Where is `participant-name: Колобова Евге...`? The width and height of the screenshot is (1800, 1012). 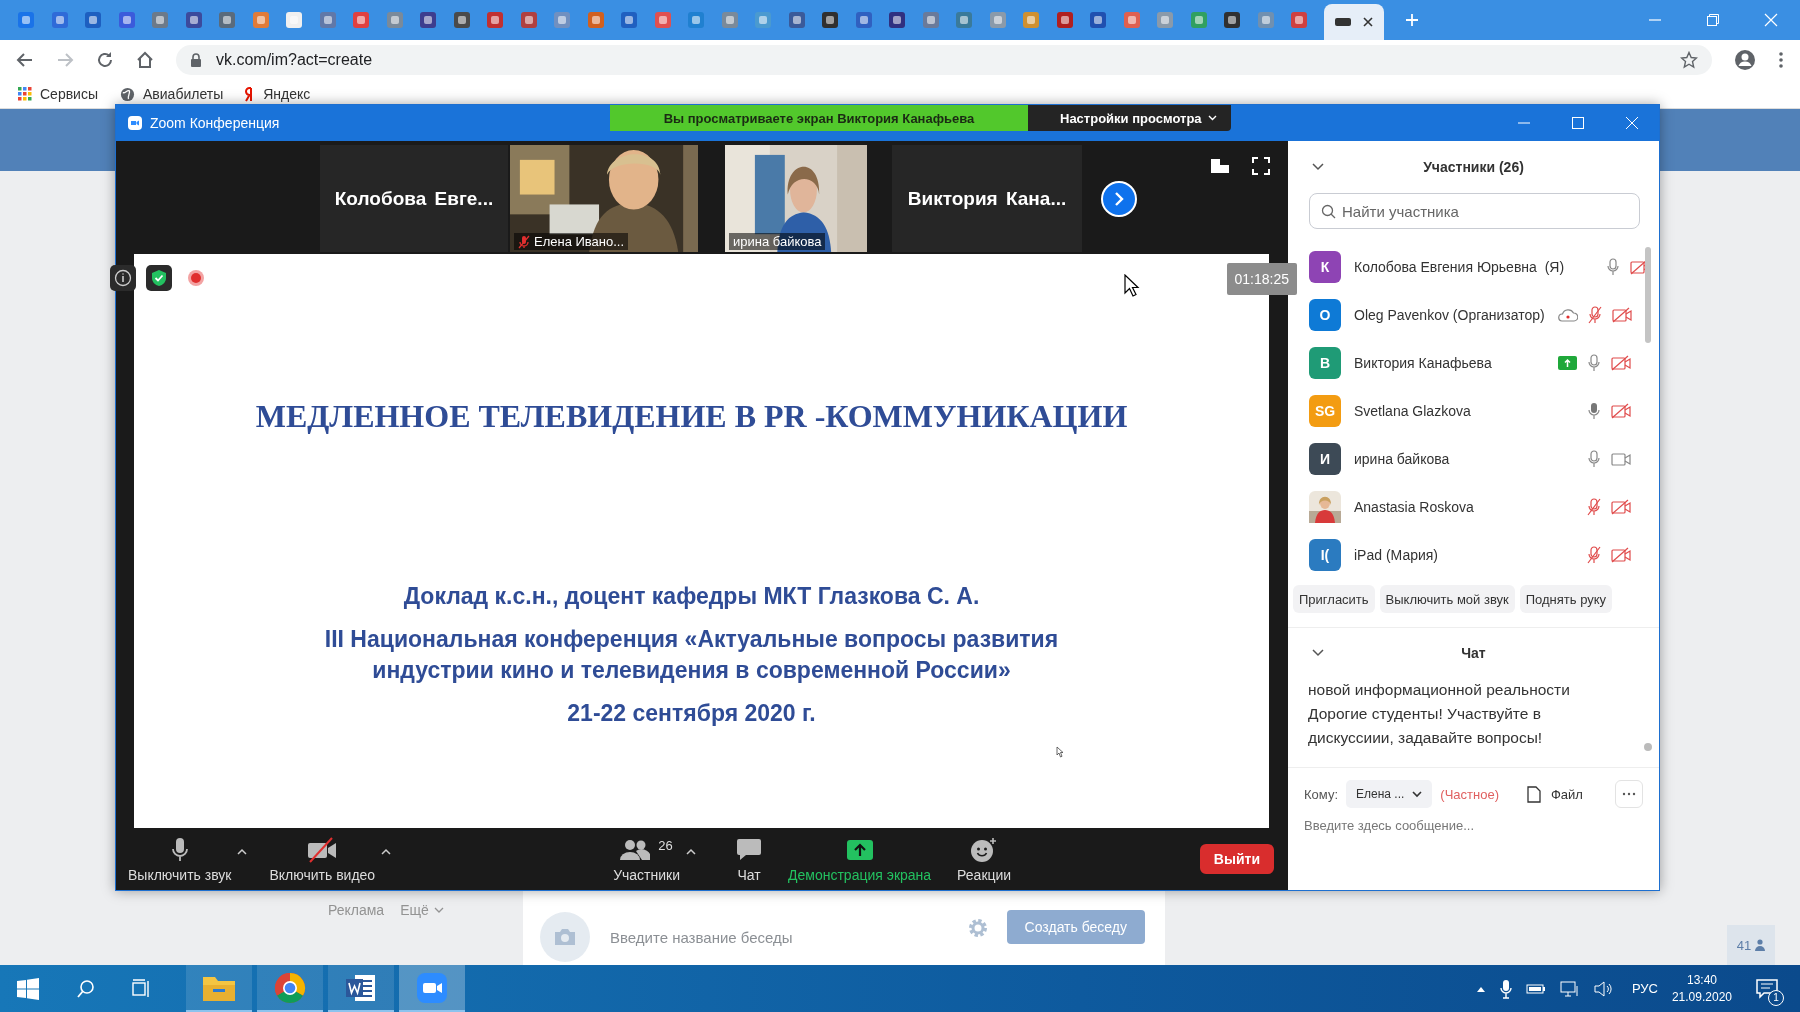 participant-name: Колобова Евге... is located at coordinates (414, 198).